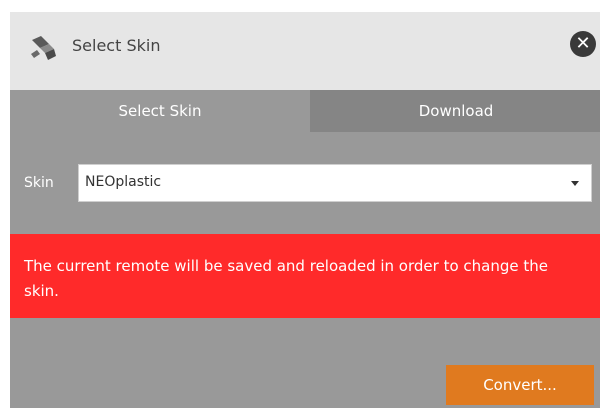 The image size is (600, 408). Describe the element at coordinates (455, 111) in the screenshot. I see `tab-download: Download` at that location.